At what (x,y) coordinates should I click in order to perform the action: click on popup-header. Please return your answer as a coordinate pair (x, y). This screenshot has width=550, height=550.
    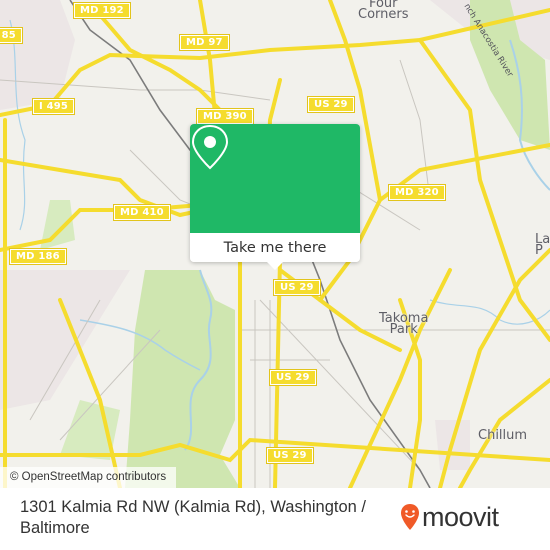
    Looking at the image, I should click on (275, 178).